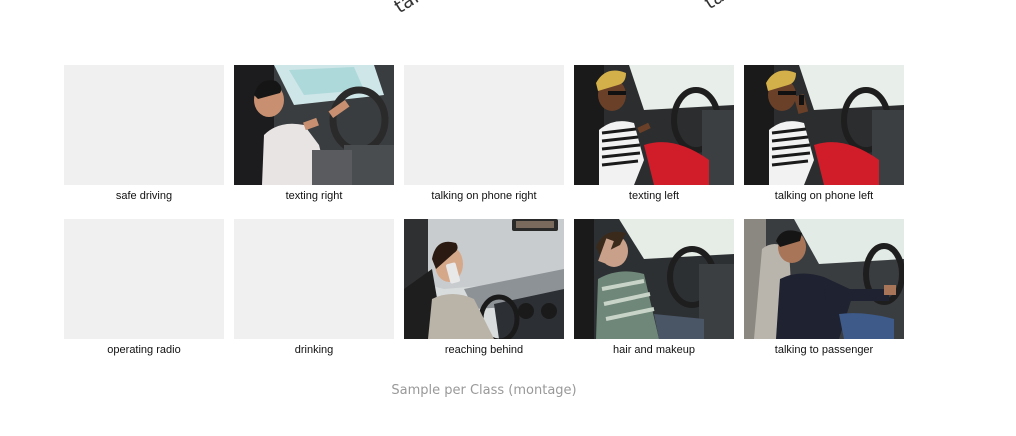 This screenshot has height=436, width=1016. I want to click on figure-caption: Sample per Class (montage), so click(484, 390).